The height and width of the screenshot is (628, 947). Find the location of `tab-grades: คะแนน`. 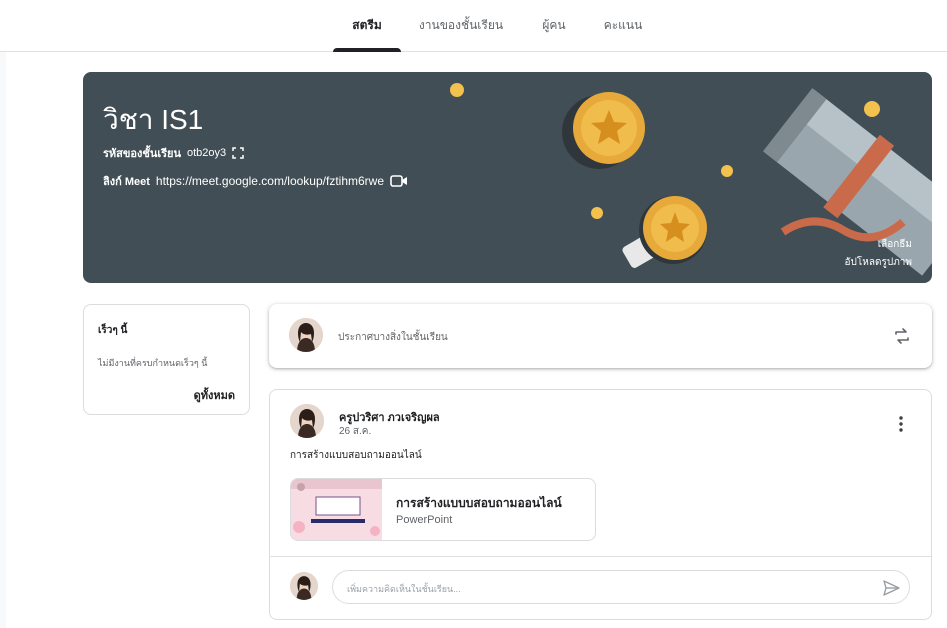

tab-grades: คะแนน is located at coordinates (623, 25).